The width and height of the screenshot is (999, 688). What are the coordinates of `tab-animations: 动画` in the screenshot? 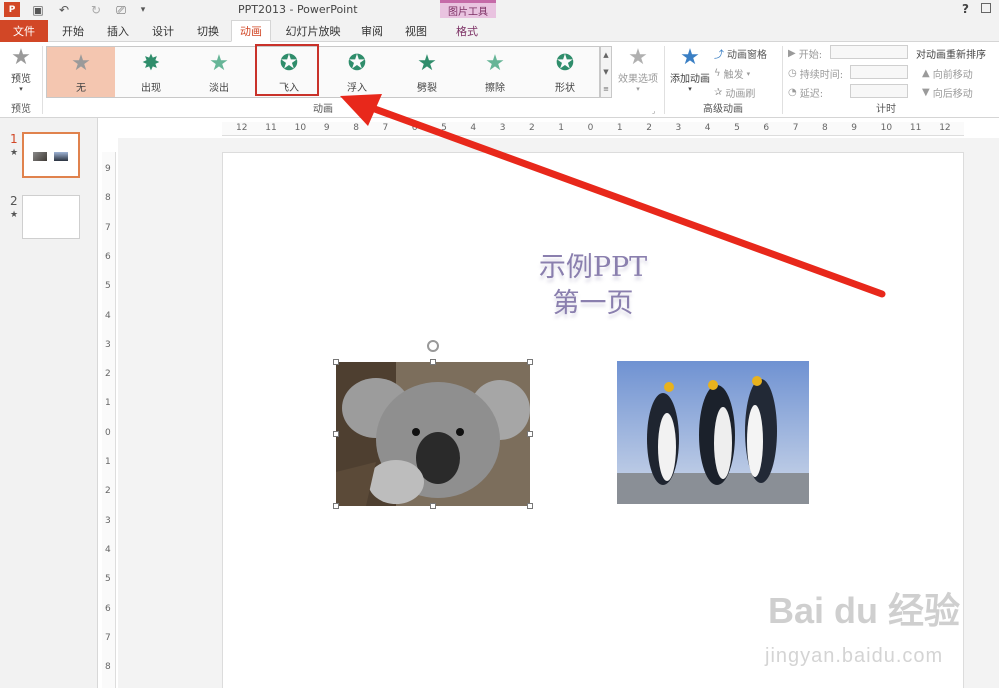 It's located at (251, 31).